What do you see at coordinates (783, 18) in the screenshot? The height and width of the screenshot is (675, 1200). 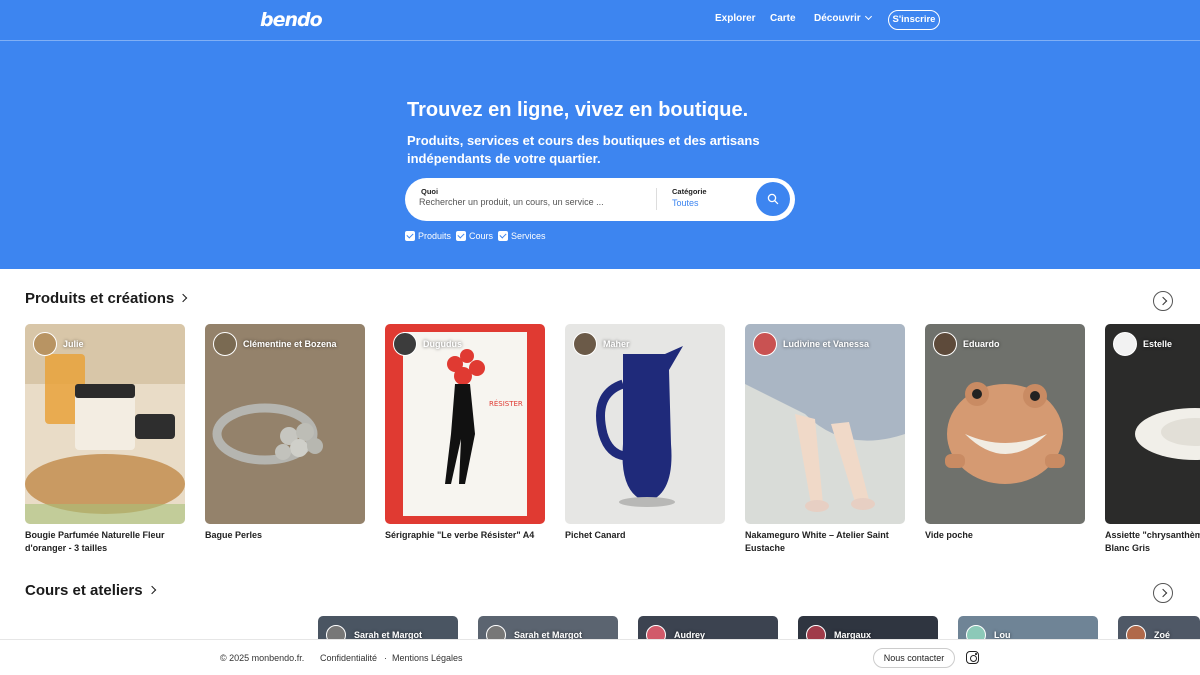 I see `nav-carte-link: Carte` at bounding box center [783, 18].